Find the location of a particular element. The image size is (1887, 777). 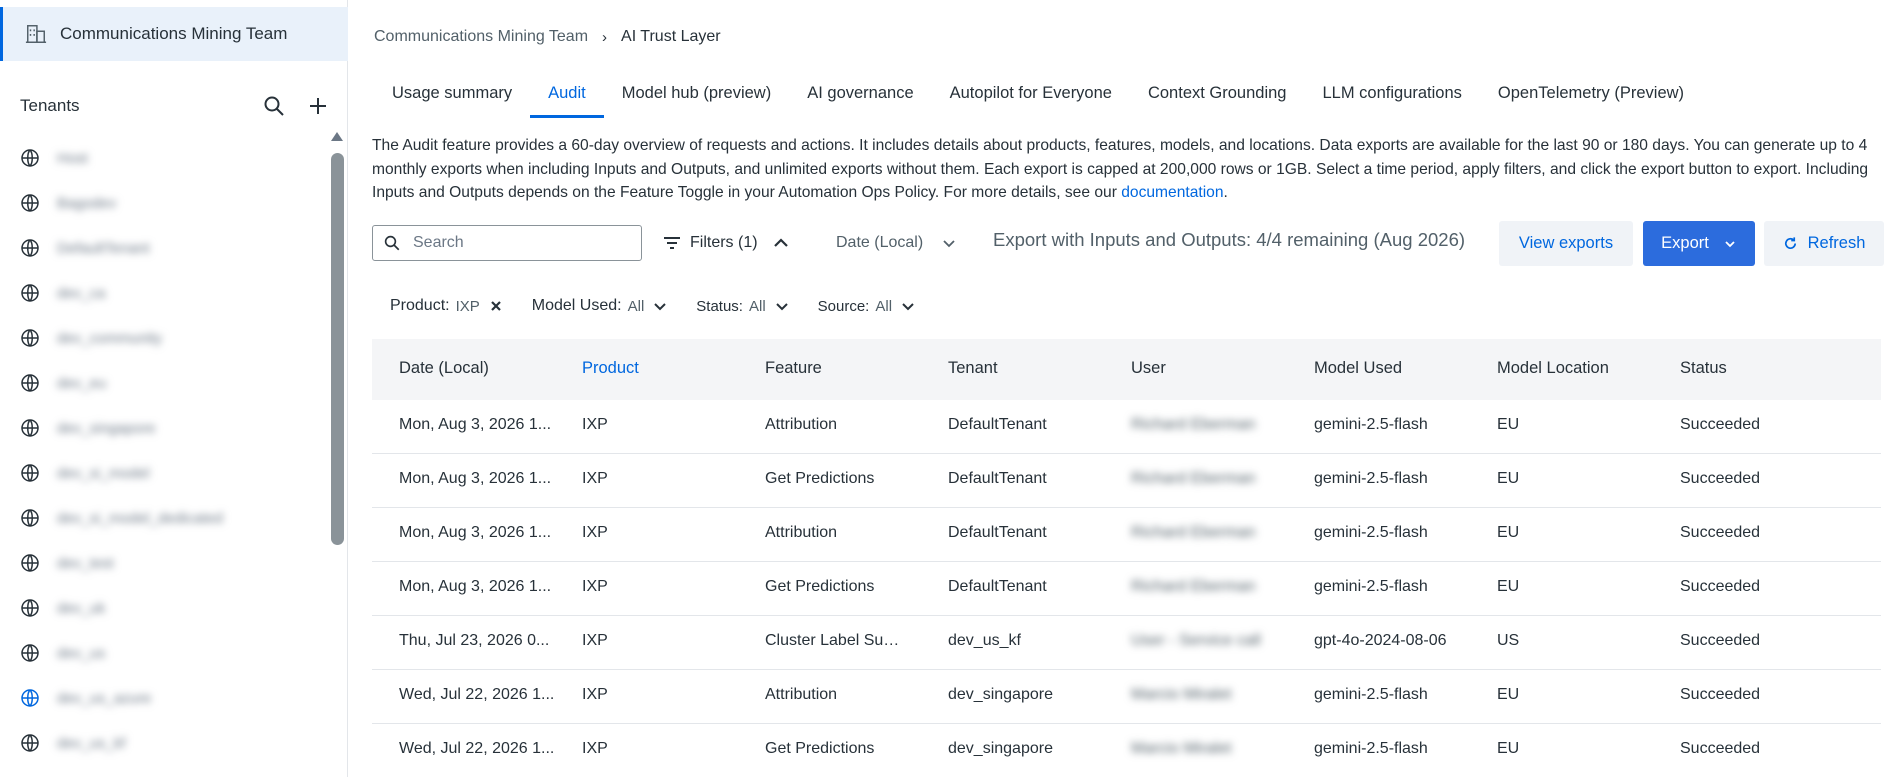

tenant-name: dev_test is located at coordinates (85, 563).